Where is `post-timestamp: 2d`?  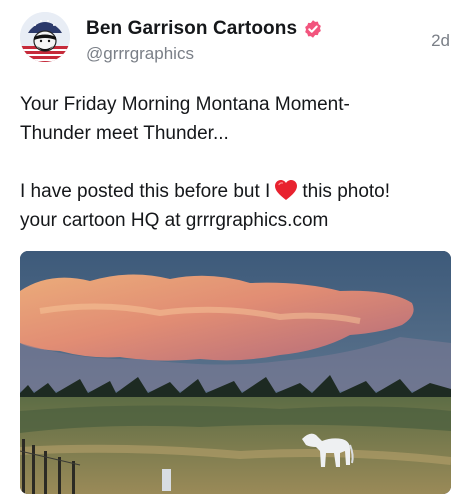
post-timestamp: 2d is located at coordinates (440, 41).